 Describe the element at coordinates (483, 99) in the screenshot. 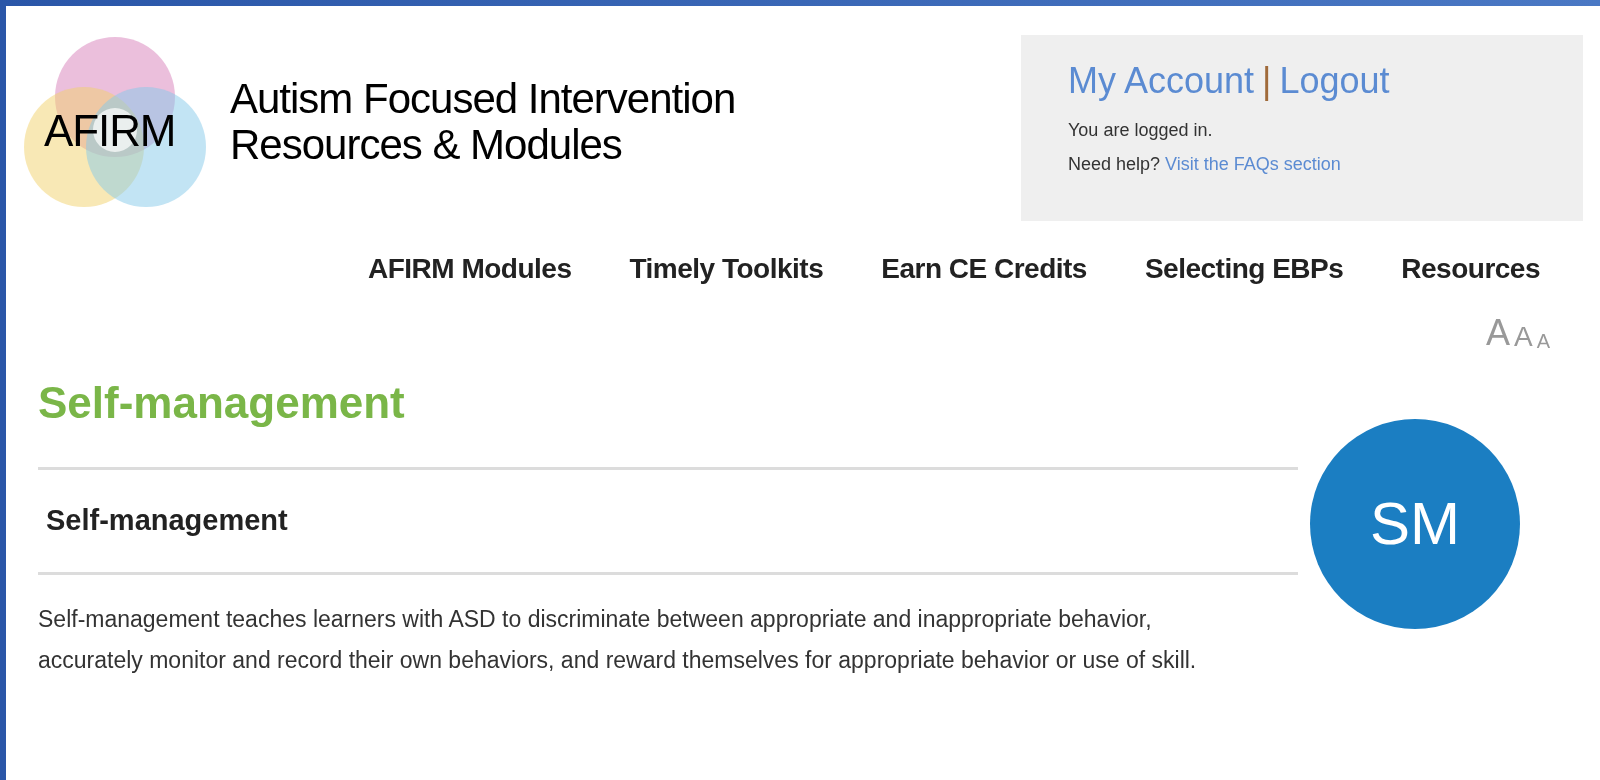

I see `site-title: Autism Focused Intervention` at that location.